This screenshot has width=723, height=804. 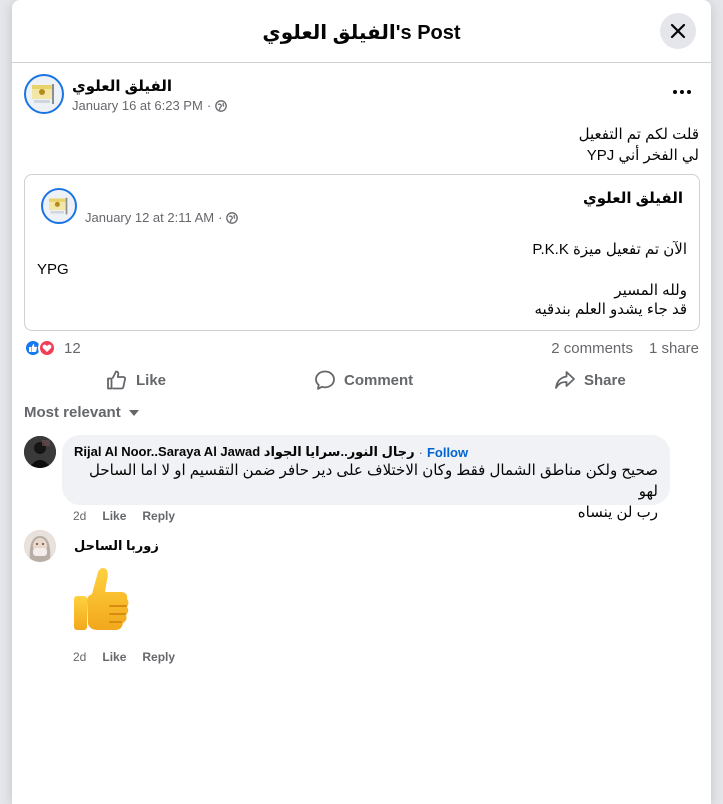 What do you see at coordinates (116, 380) in the screenshot?
I see `like-icon` at bounding box center [116, 380].